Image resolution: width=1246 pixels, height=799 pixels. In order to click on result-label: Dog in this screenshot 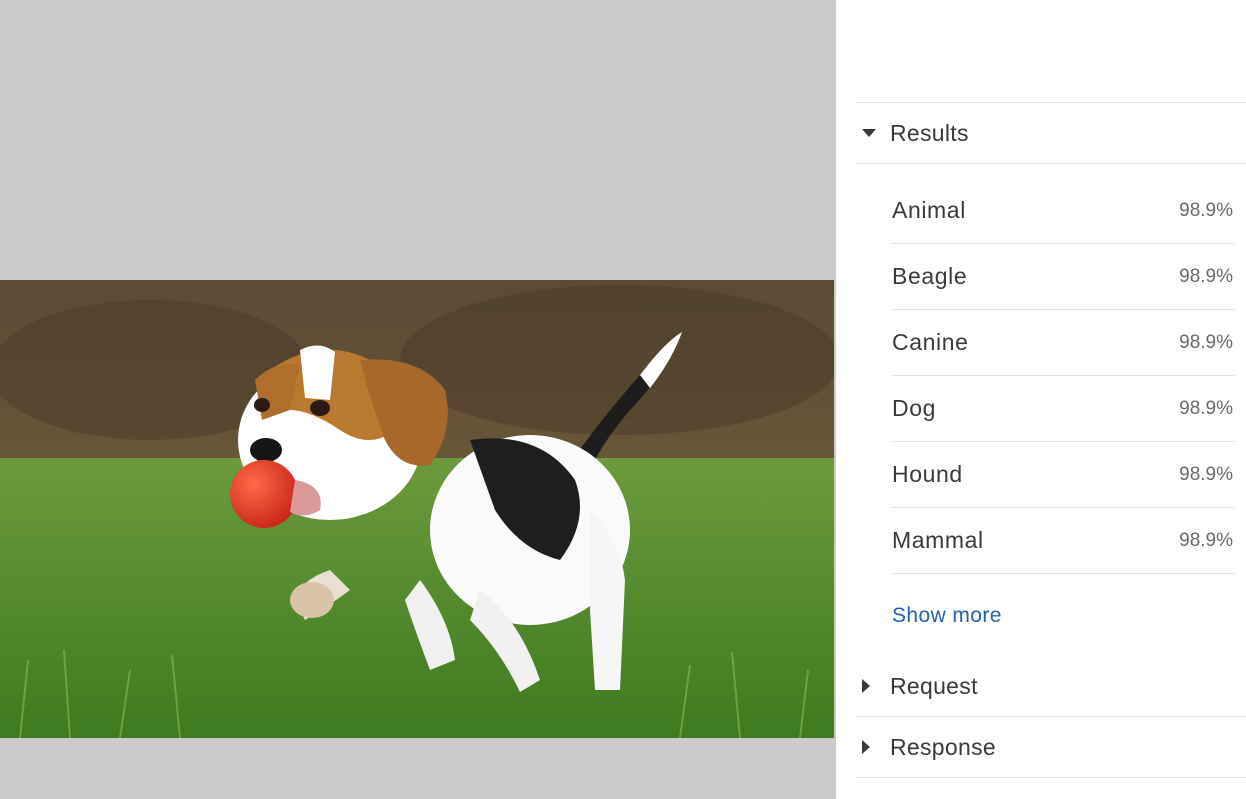, I will do `click(914, 408)`.